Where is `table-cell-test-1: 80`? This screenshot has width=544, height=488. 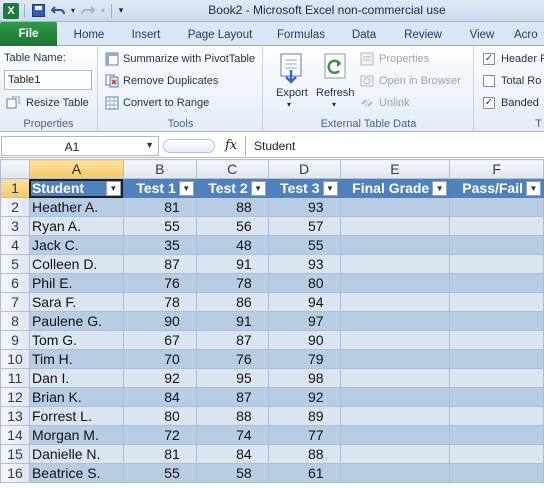
table-cell-test-1: 80 is located at coordinates (160, 416).